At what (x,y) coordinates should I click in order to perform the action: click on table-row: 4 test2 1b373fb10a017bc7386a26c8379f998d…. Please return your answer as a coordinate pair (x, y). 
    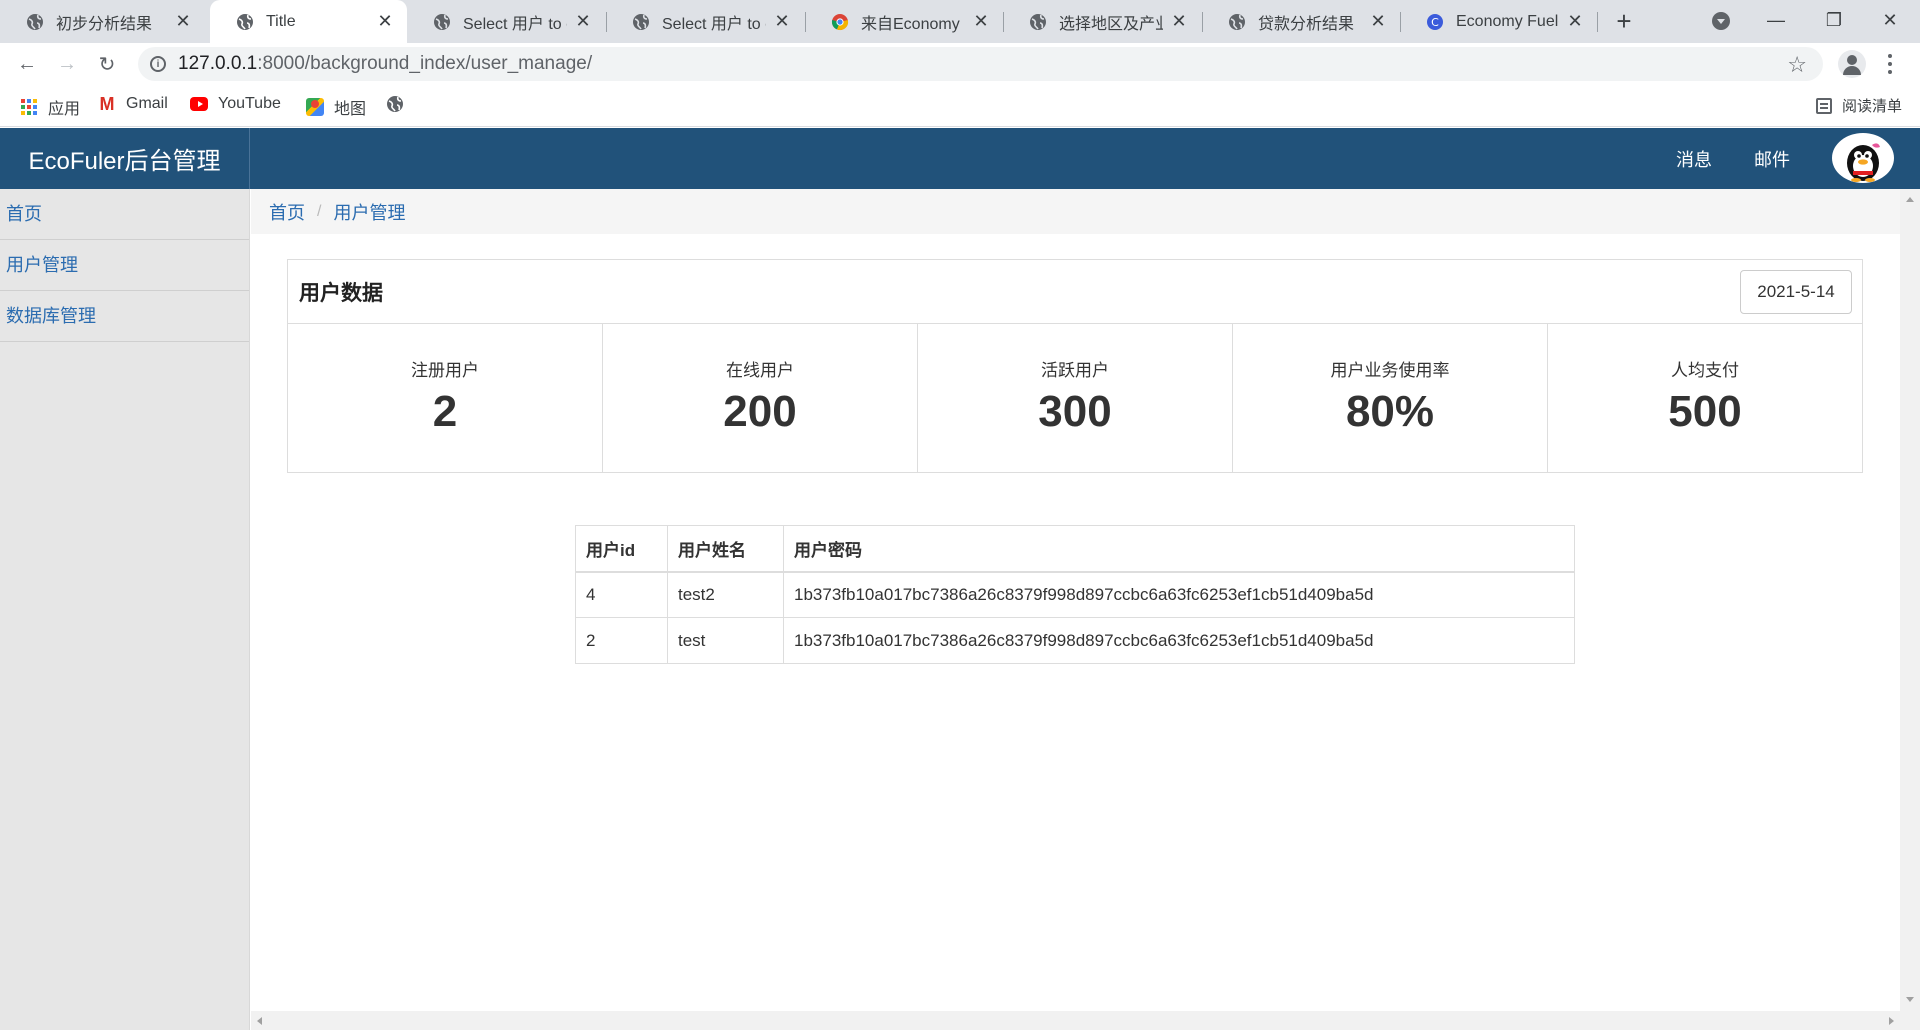
    Looking at the image, I should click on (1075, 594).